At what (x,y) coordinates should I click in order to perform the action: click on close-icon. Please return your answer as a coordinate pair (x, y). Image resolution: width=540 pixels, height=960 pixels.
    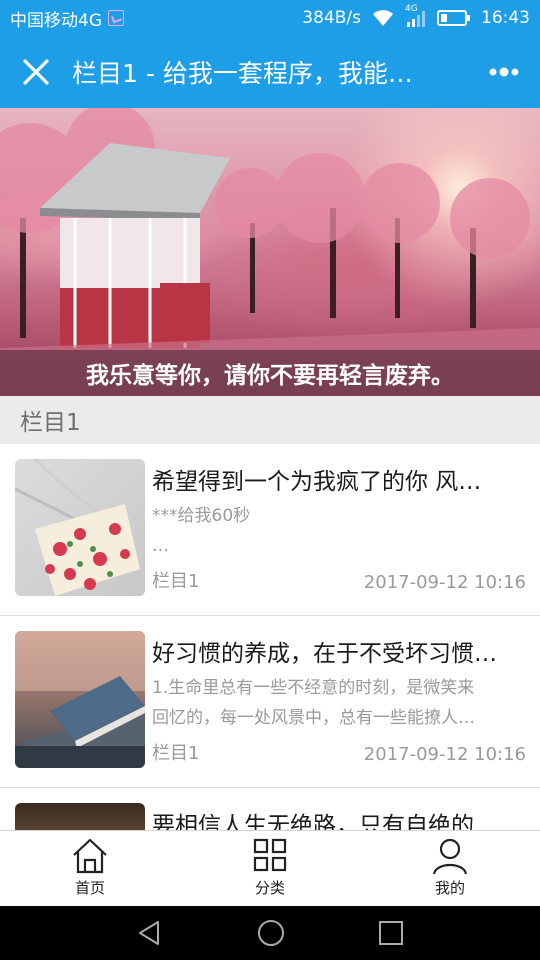
    Looking at the image, I should click on (36, 72).